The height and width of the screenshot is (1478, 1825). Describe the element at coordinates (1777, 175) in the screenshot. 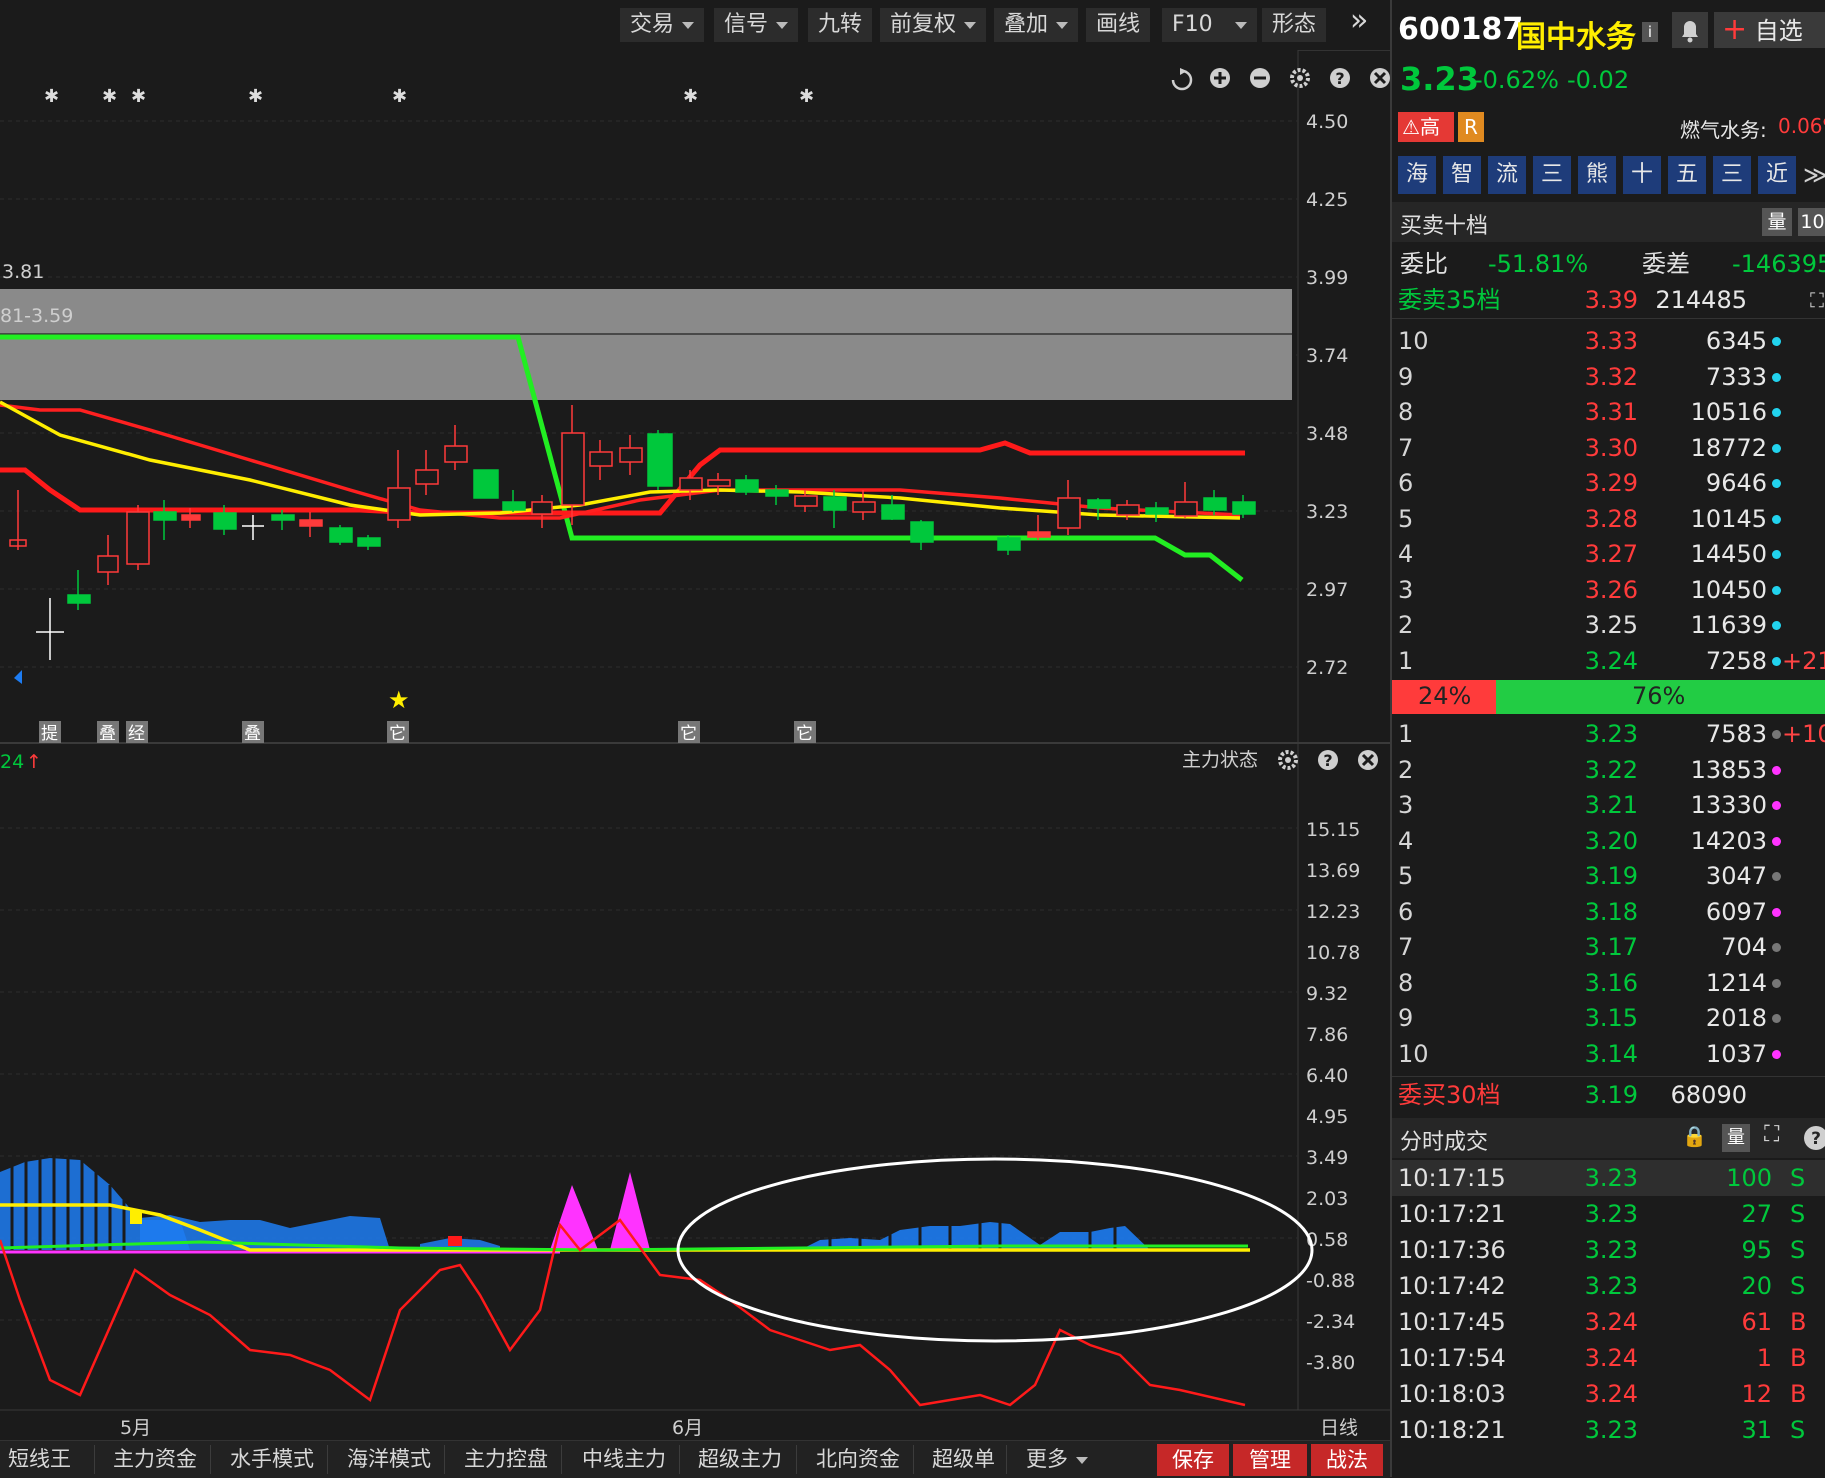

I see `quick-tab: 近` at that location.